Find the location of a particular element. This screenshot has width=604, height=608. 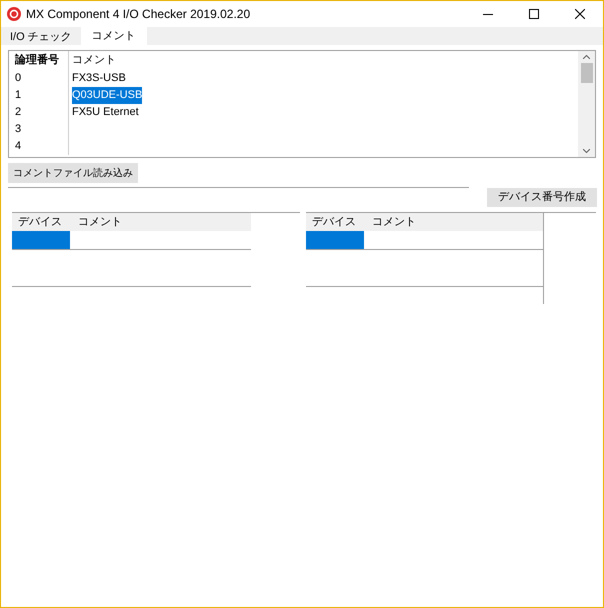

scroll-up-icon is located at coordinates (586, 57).